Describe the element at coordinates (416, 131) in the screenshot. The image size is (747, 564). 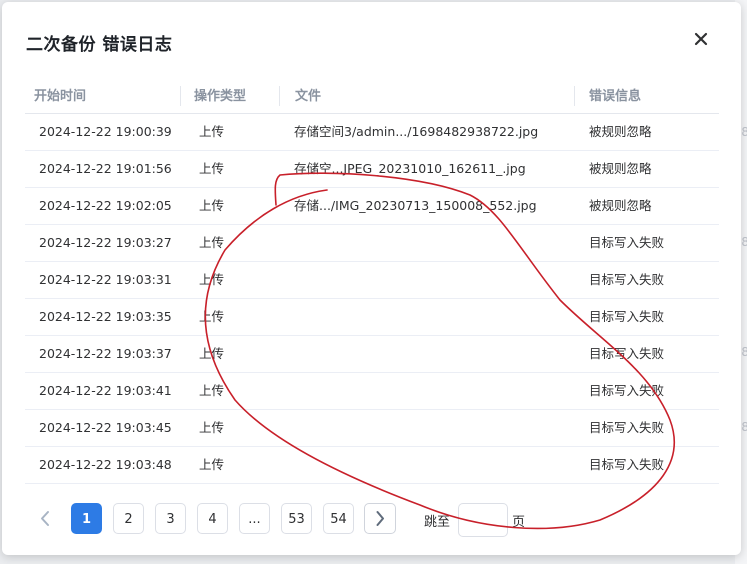
I see `cell-file: 存储空间3/admin.../1698482938722.jpg` at that location.